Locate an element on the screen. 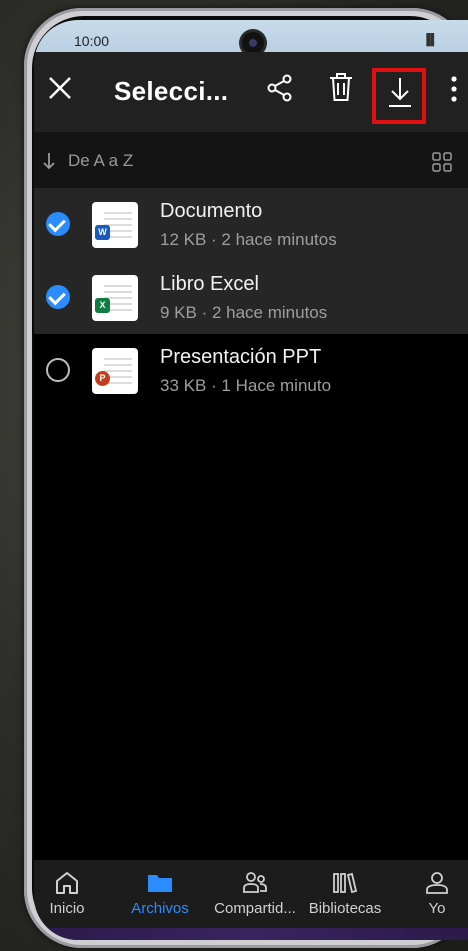  file-row-libro-excel: X Libro Excel 9 KB · 2 hace minutos is located at coordinates (251, 297).